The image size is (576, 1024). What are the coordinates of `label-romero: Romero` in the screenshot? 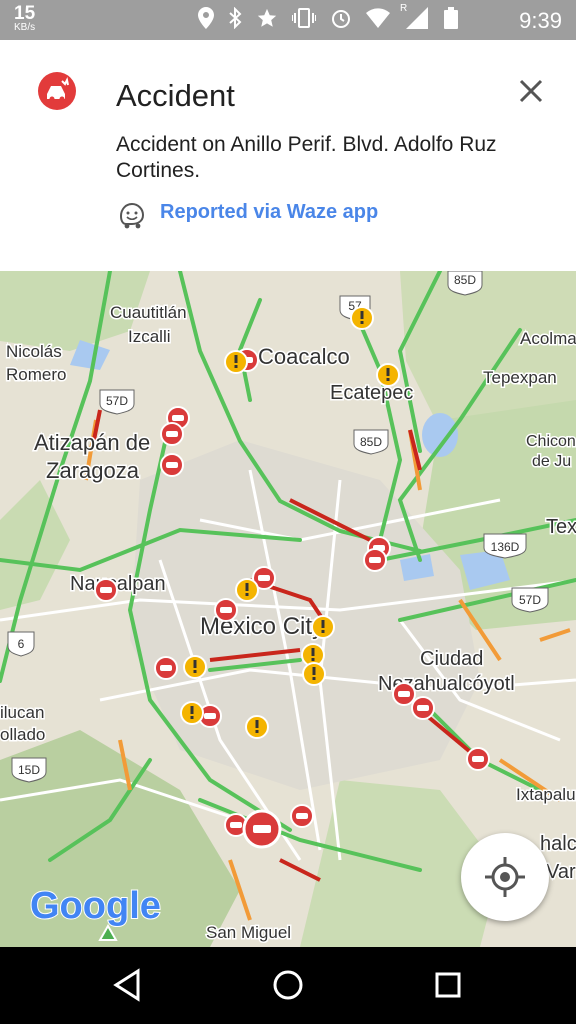 It's located at (36, 374).